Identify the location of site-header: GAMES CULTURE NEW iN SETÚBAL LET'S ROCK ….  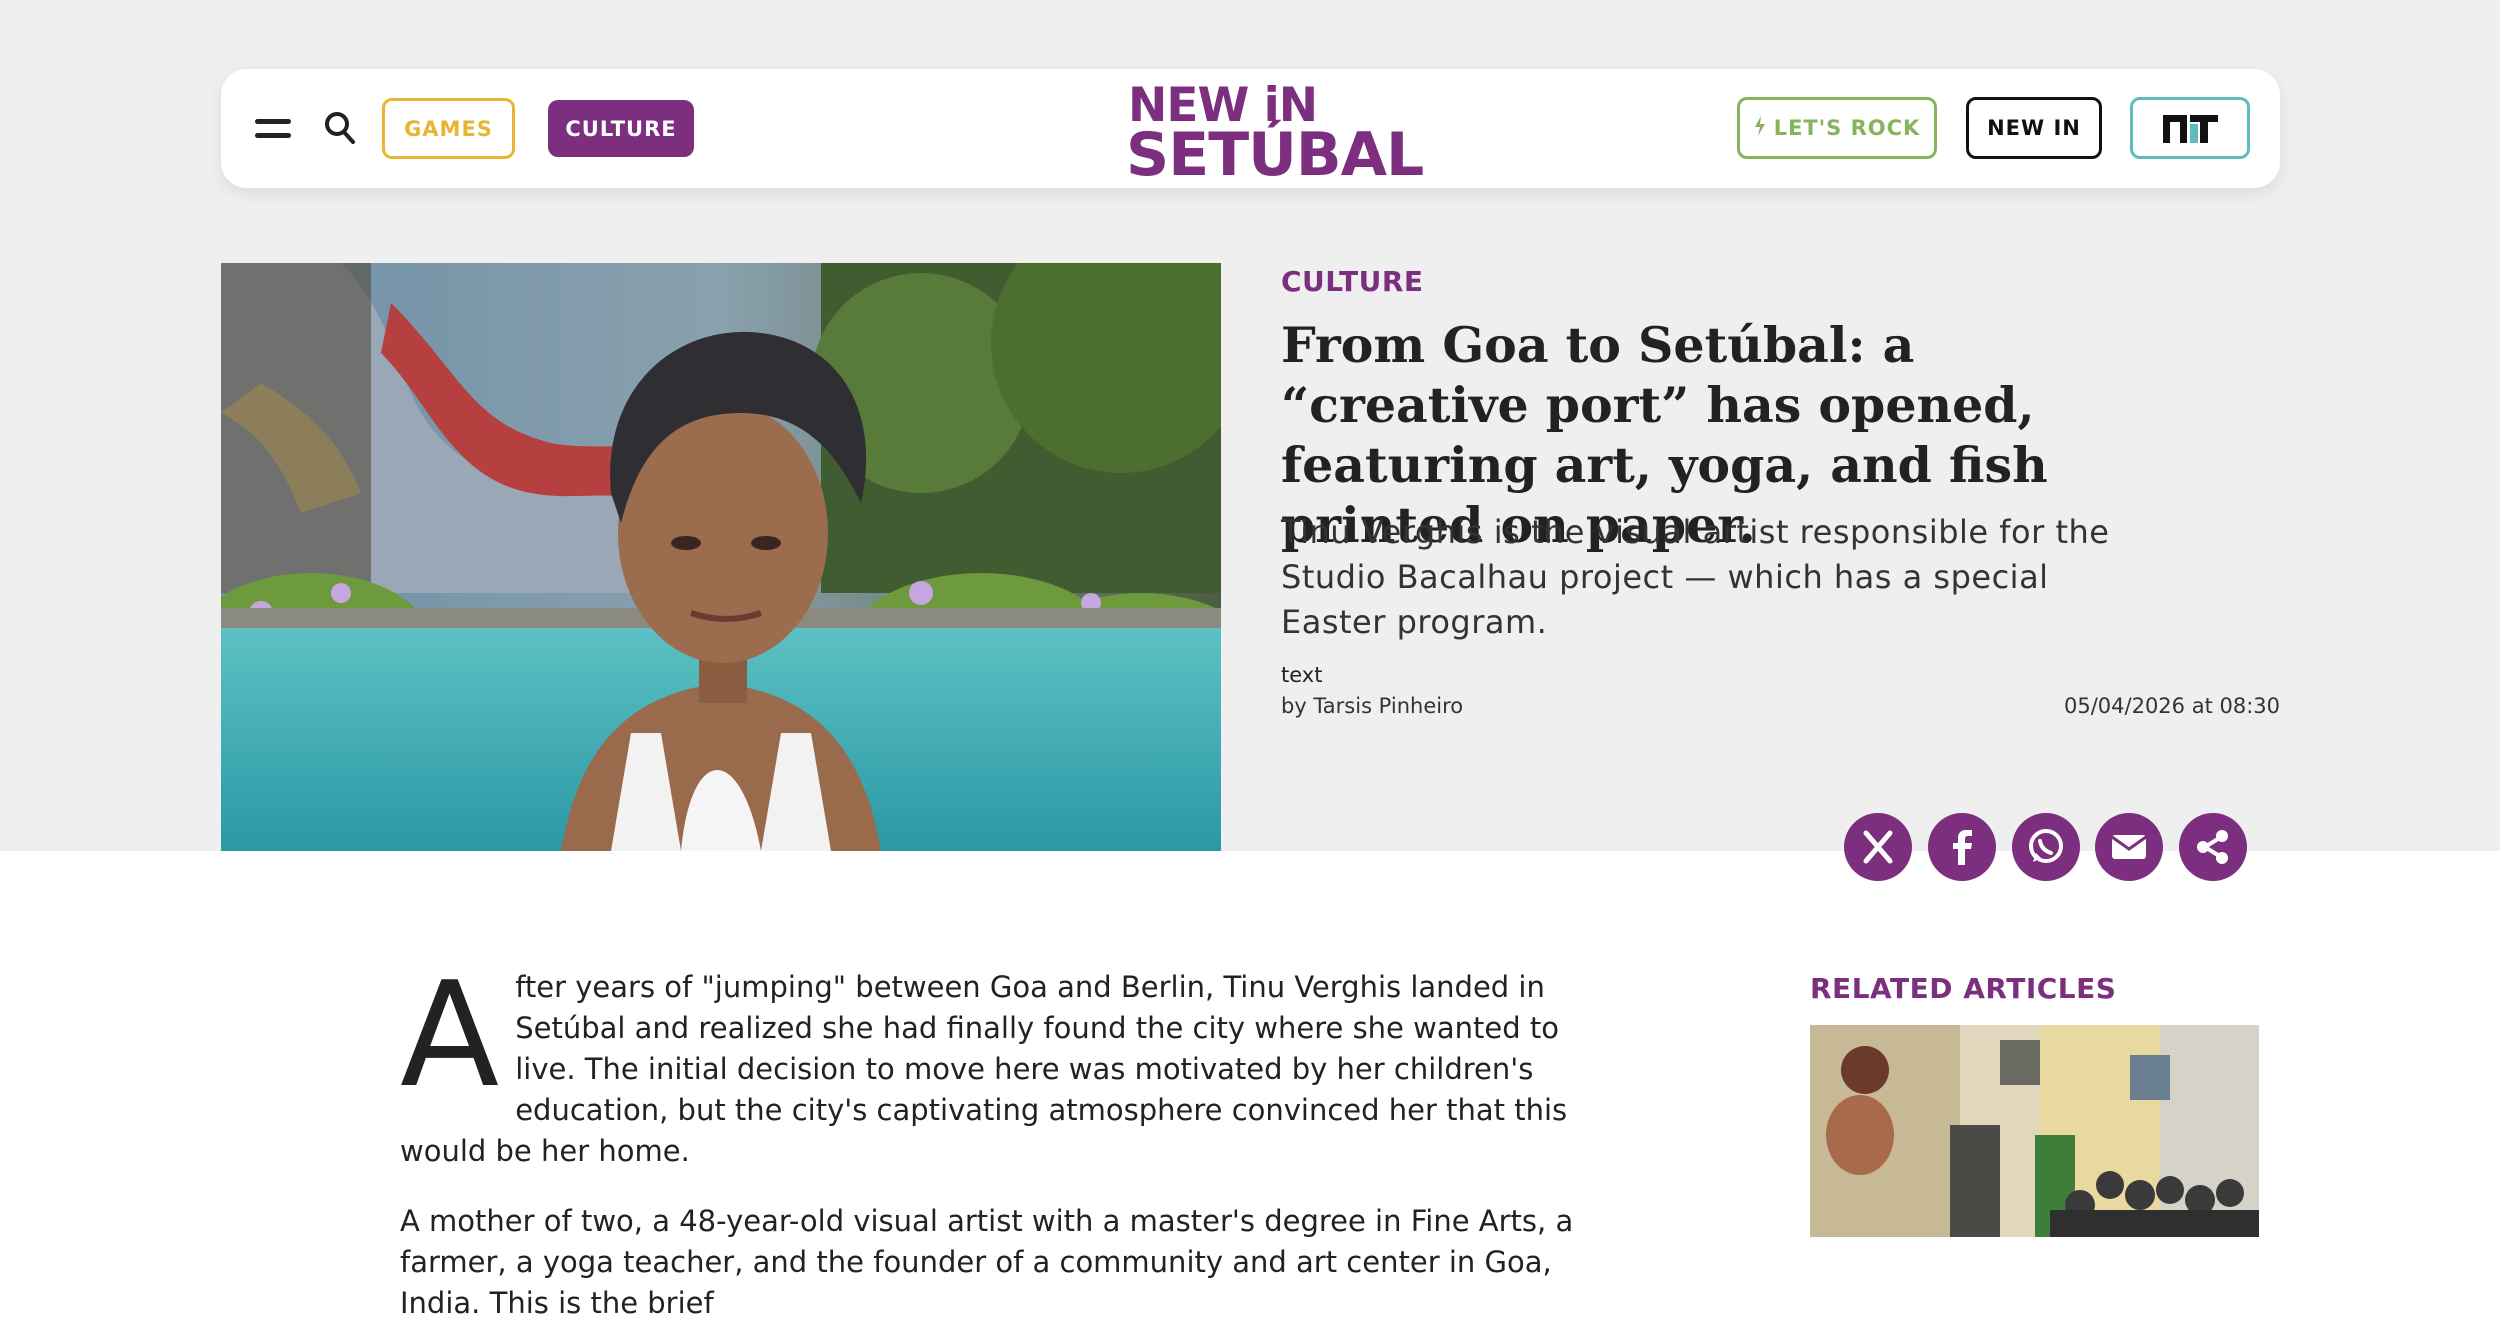
(1250, 128).